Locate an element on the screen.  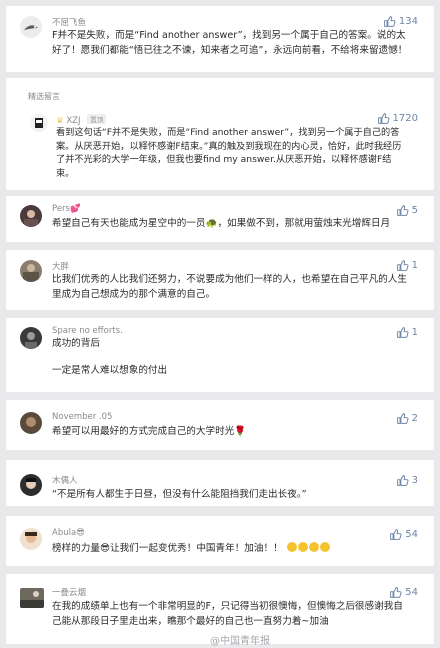
comment-text: 希望自己有天也能成为星空中的一员🐢，如果做不到，那就用萤烛末光增辉日月 is located at coordinates (221, 223).